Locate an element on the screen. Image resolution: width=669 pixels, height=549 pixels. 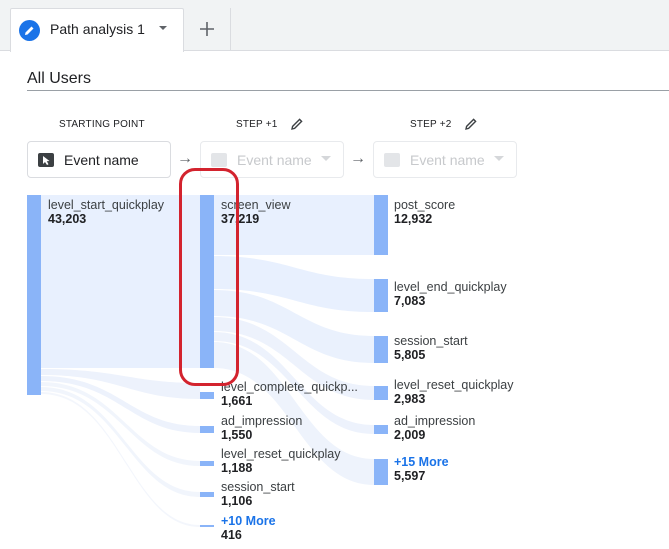
node-bar-level-reset is located at coordinates (207, 463).